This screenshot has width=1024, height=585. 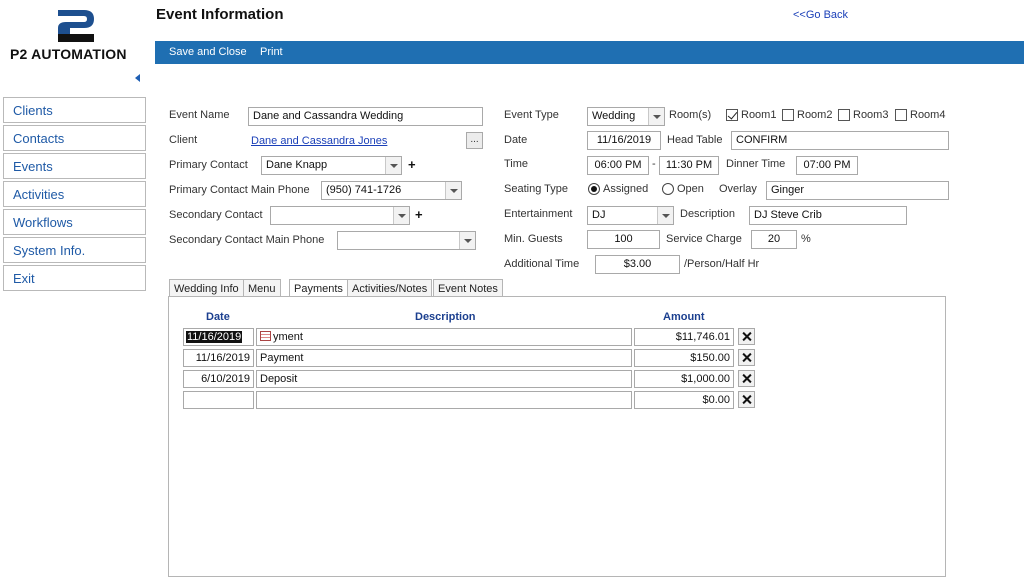 I want to click on add-primary-contact-button: +, so click(x=412, y=164).